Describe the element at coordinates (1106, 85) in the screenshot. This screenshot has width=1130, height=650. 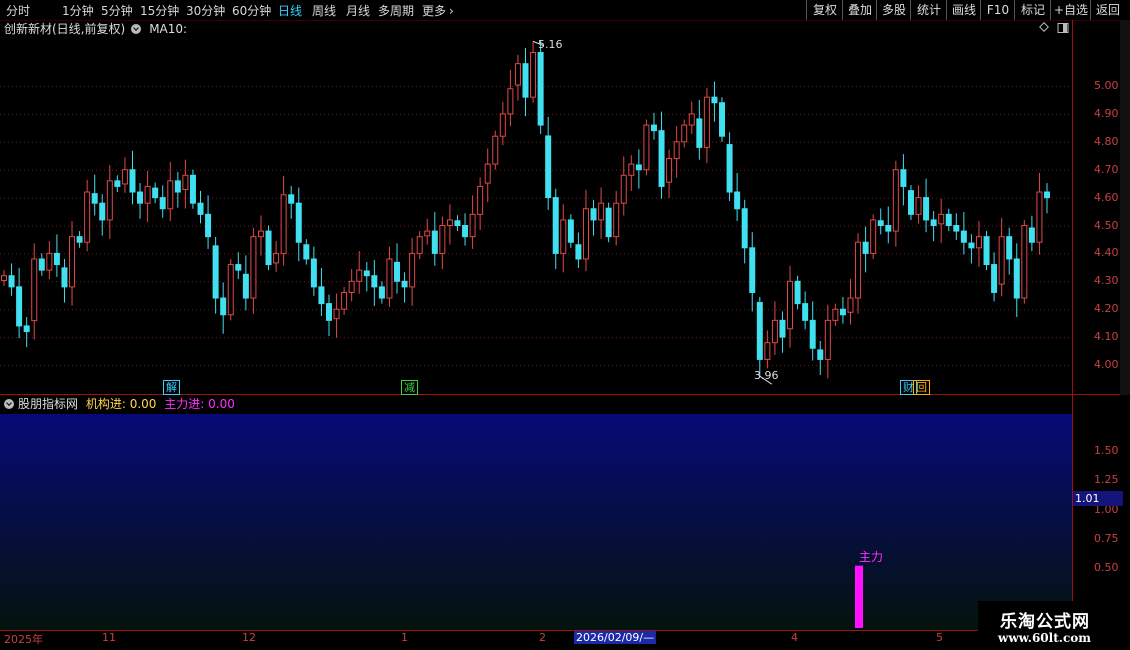
I see `price-tick-label: 5.00` at that location.